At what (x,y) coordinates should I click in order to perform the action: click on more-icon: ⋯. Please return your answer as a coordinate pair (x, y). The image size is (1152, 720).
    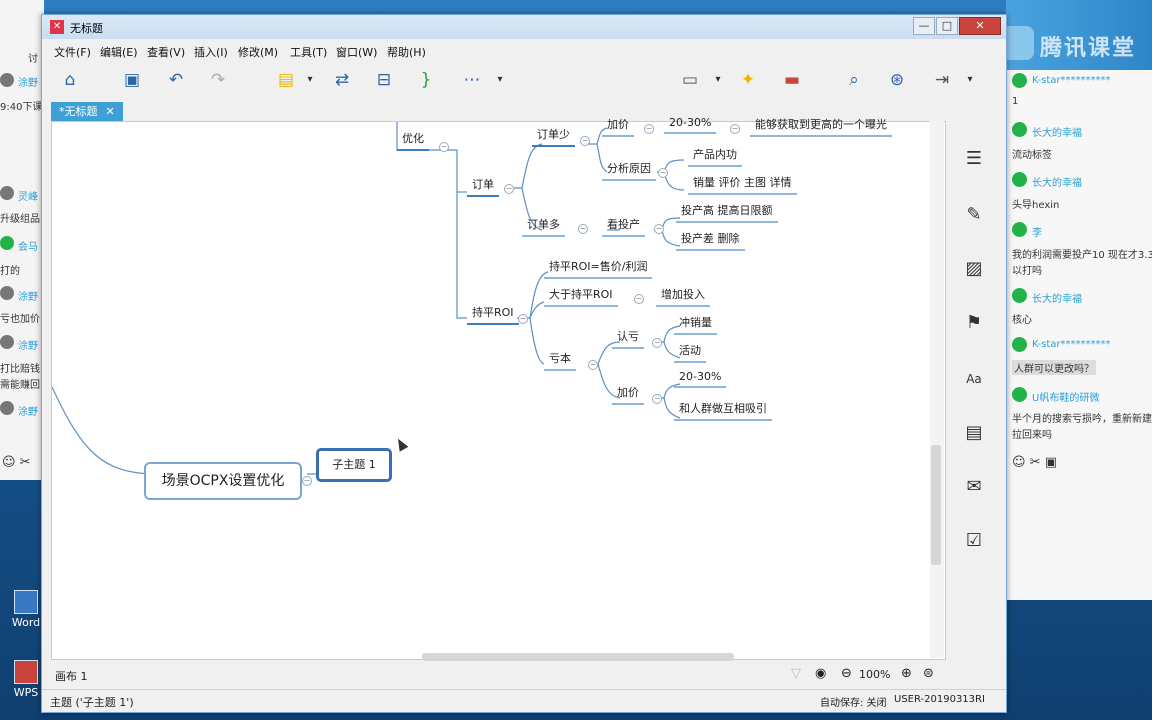
    Looking at the image, I should click on (472, 80).